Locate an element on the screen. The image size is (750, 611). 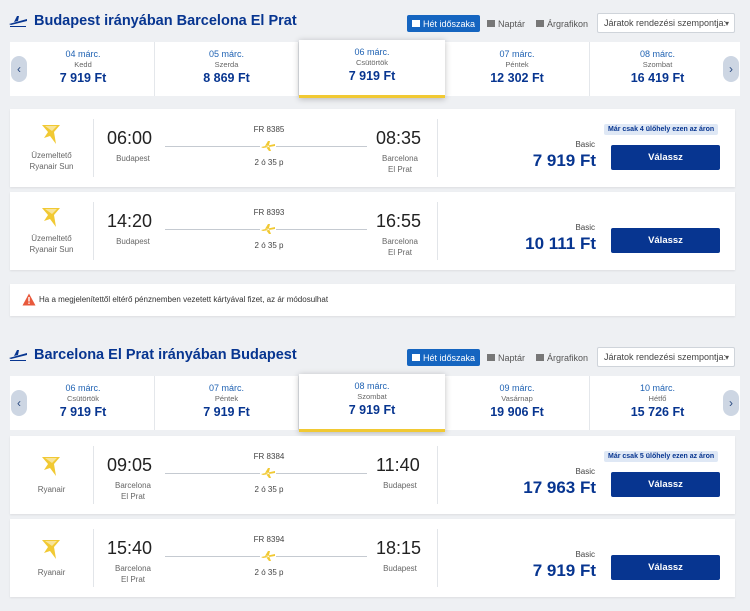
ryanair-harp-logo-icon is located at coordinates (51, 134).